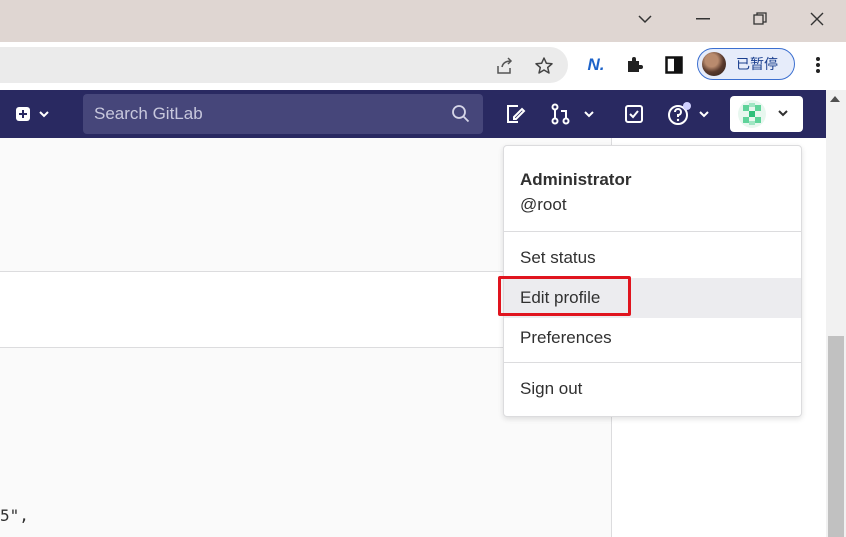 The width and height of the screenshot is (846, 537). I want to click on search-icon, so click(461, 114).